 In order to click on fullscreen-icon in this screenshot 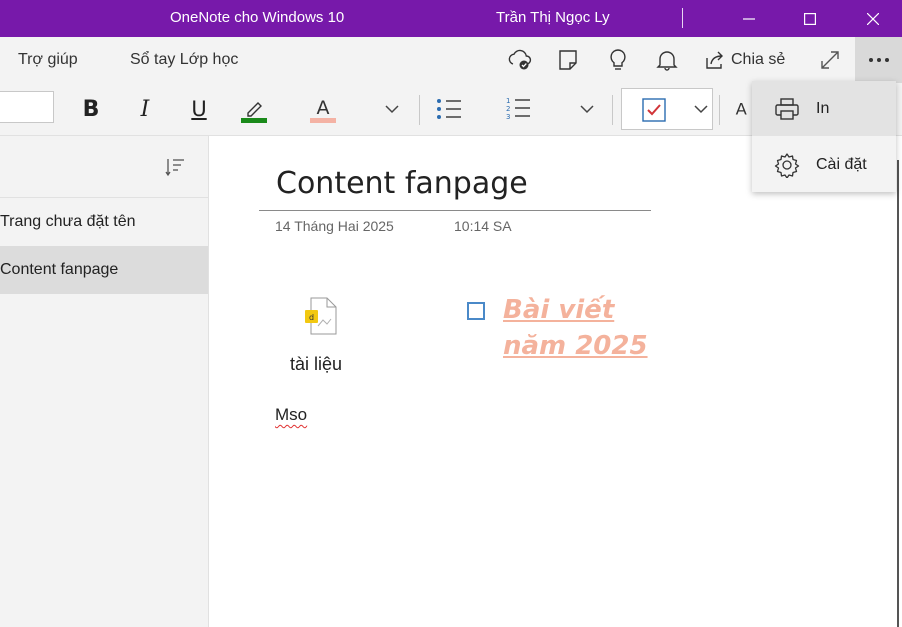, I will do `click(830, 60)`.